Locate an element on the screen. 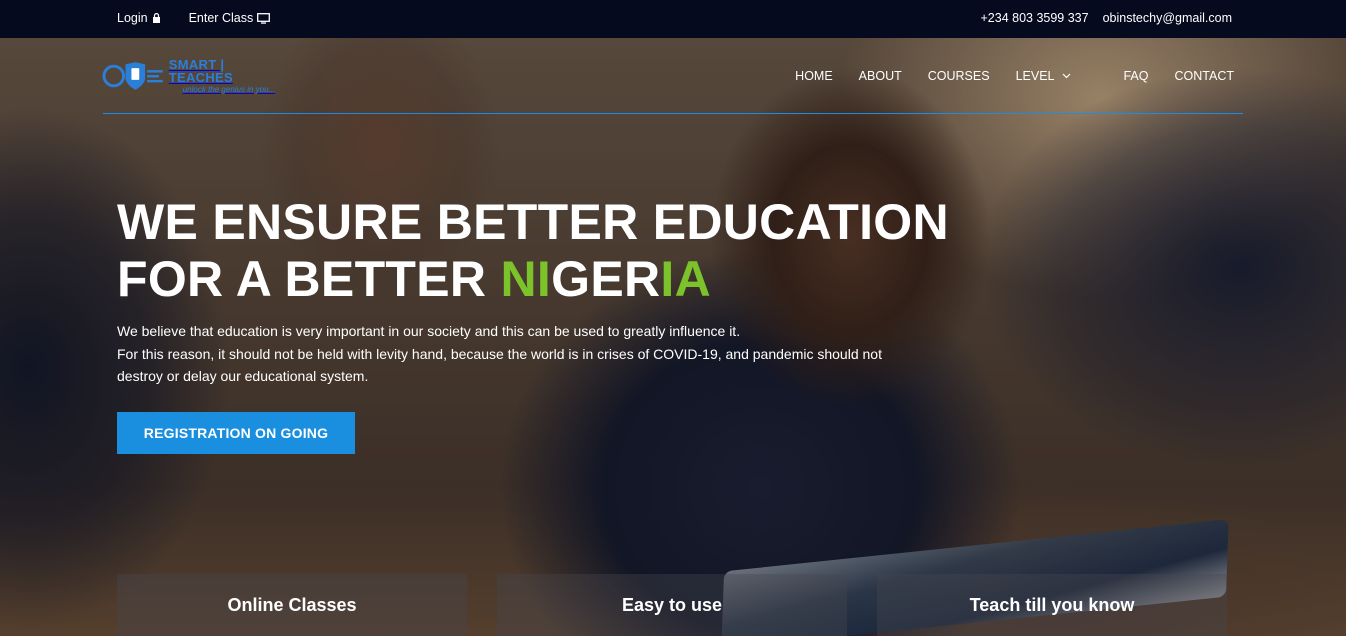 The image size is (1346, 636). email-link: obinstechy@gmail.com is located at coordinates (1167, 18).